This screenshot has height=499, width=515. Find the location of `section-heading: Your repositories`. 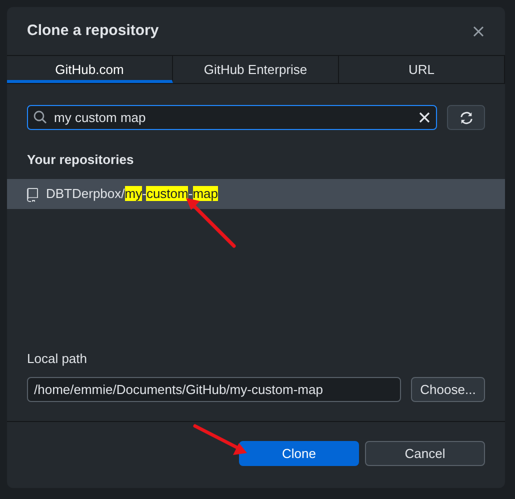

section-heading: Your repositories is located at coordinates (80, 159).